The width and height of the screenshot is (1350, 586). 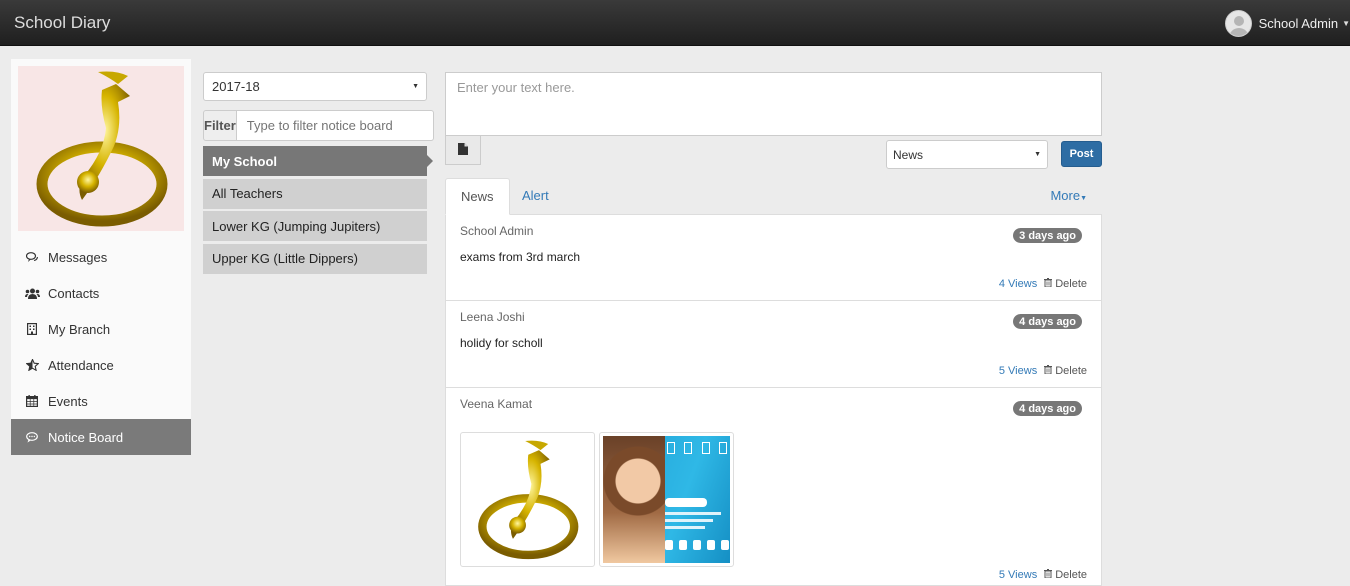 I want to click on sidebar-item-label: Notice Board, so click(x=86, y=437).